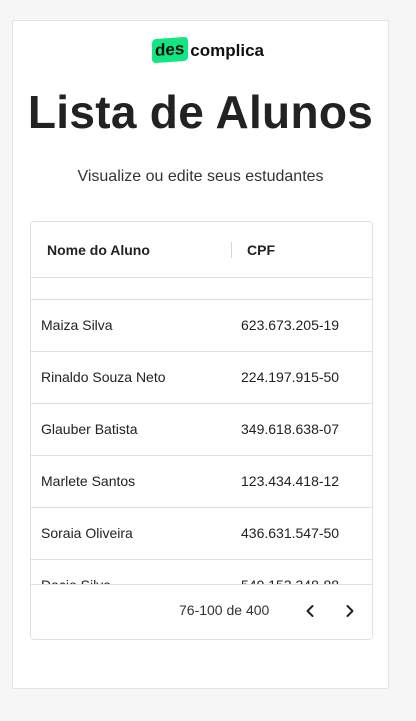 The image size is (416, 721). Describe the element at coordinates (201, 289) in the screenshot. I see `table-row: Isnaldo Melo Neto 314.604.246-03` at that location.